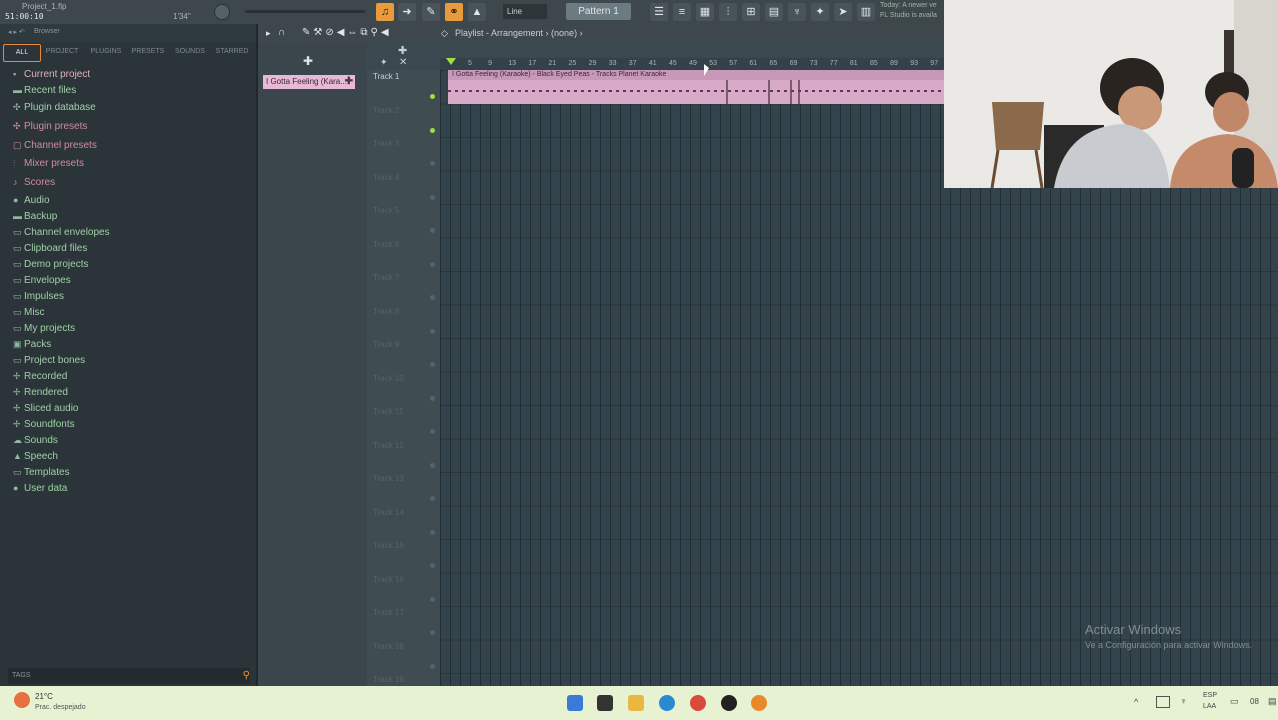  Describe the element at coordinates (598, 11) in the screenshot. I see `pattern-selector: Pattern 1` at that location.